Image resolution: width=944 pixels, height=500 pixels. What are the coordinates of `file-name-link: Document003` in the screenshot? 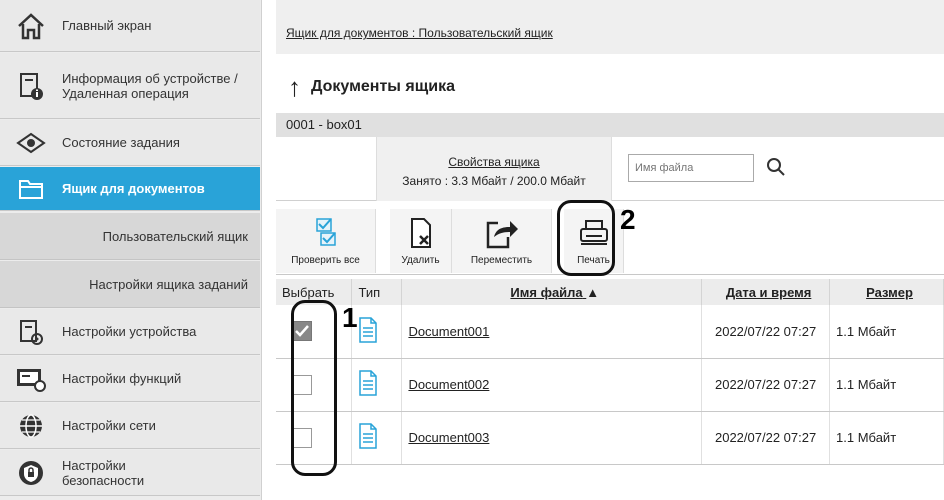 It's located at (448, 437).